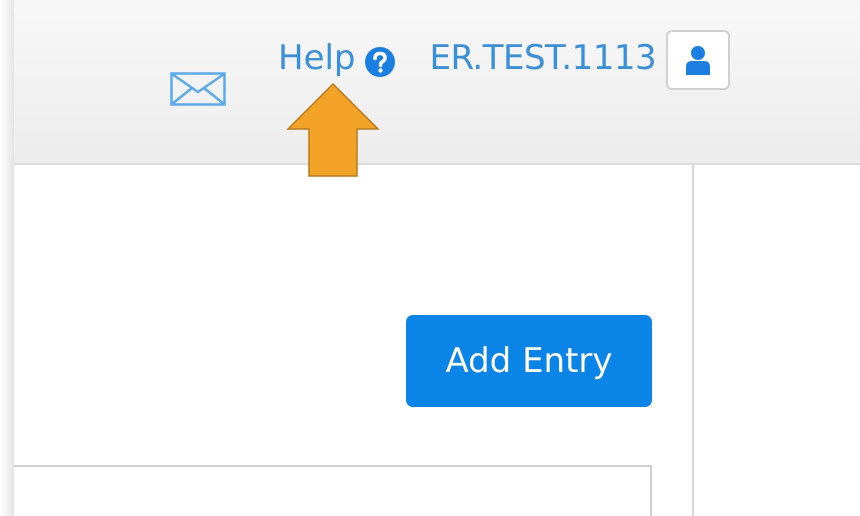 This screenshot has height=516, width=860. What do you see at coordinates (198, 89) in the screenshot?
I see `mail-icon` at bounding box center [198, 89].